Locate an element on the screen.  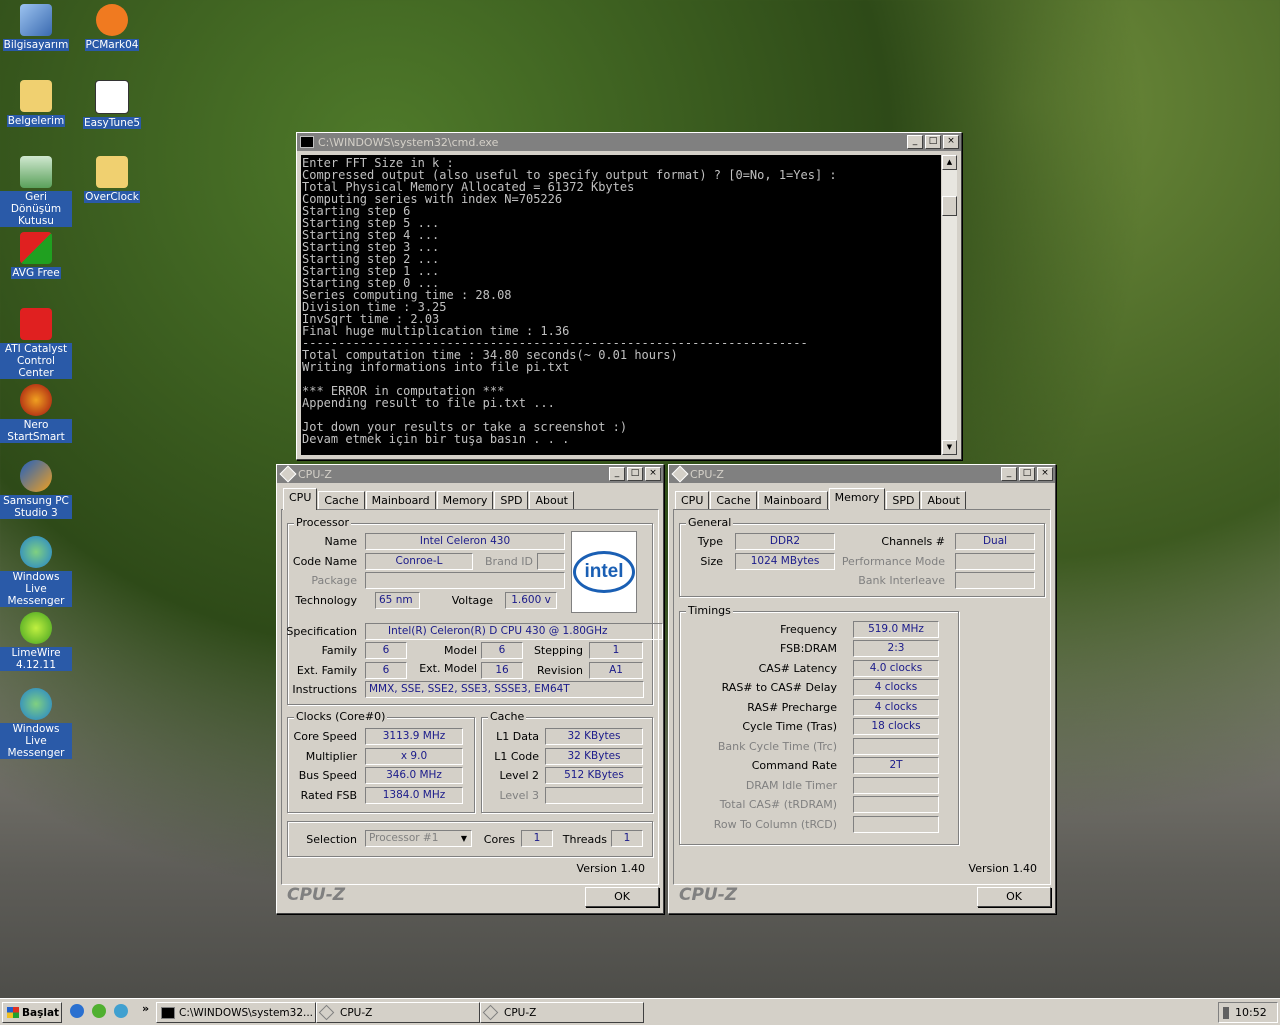
scroll-thumb is located at coordinates (949, 206).